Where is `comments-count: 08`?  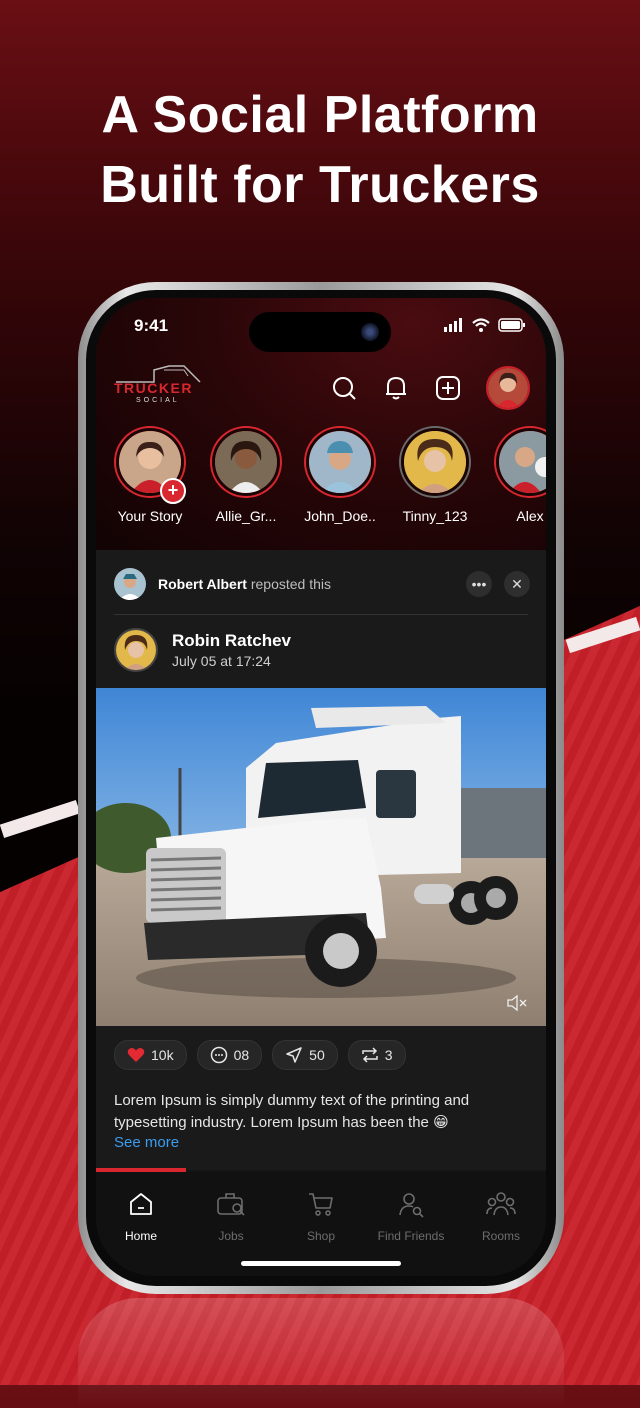
comments-count: 08 is located at coordinates (241, 1055).